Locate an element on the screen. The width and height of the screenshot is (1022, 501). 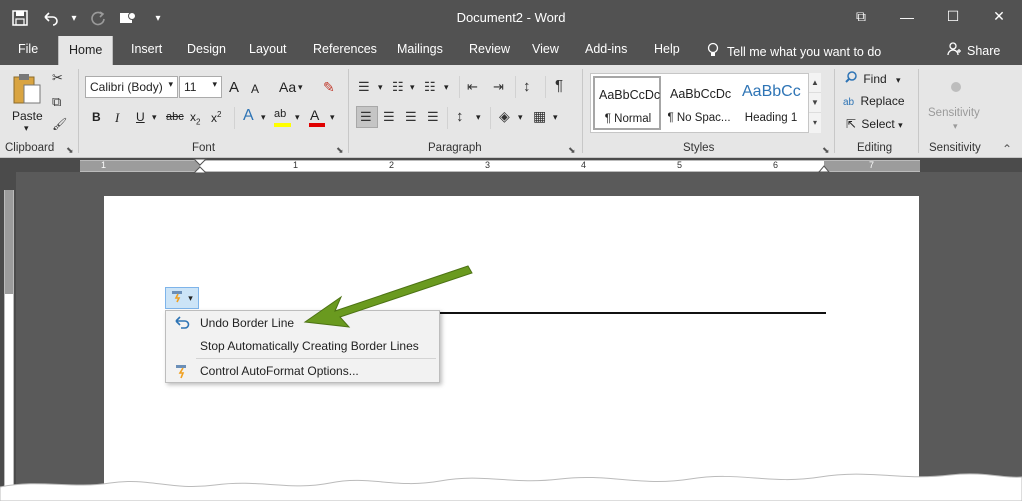
style-normal: AaBbCcDc ¶ Normal is located at coordinates (627, 103).